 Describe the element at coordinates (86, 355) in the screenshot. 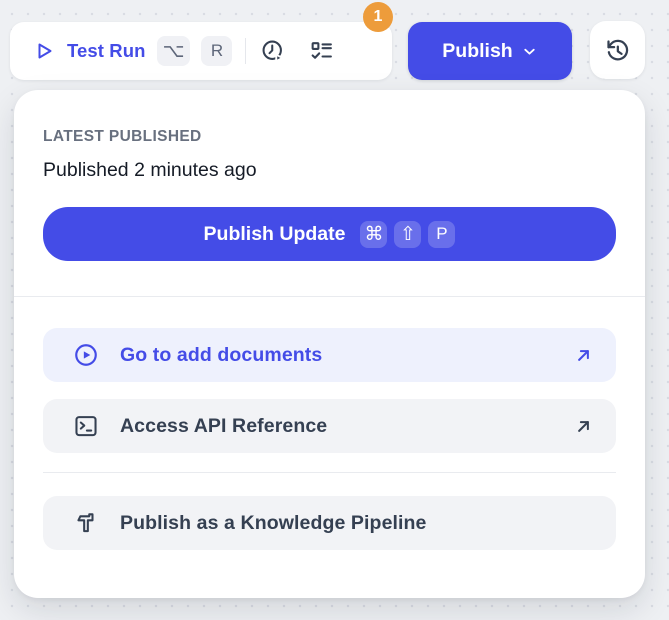

I see `play-circle-icon` at that location.